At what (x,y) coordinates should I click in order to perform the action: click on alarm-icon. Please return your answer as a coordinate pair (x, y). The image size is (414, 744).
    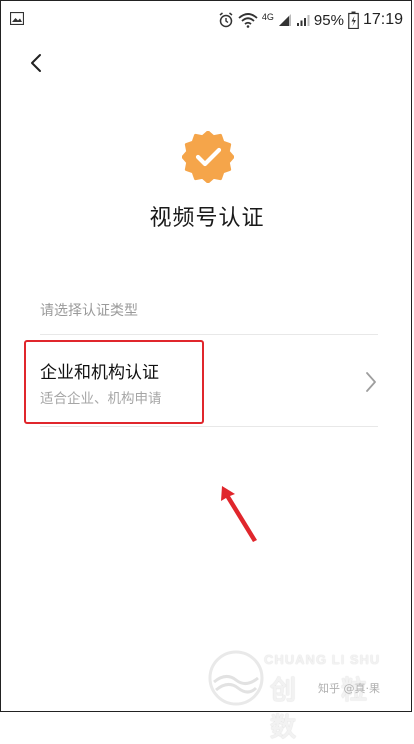
    Looking at the image, I should click on (226, 20).